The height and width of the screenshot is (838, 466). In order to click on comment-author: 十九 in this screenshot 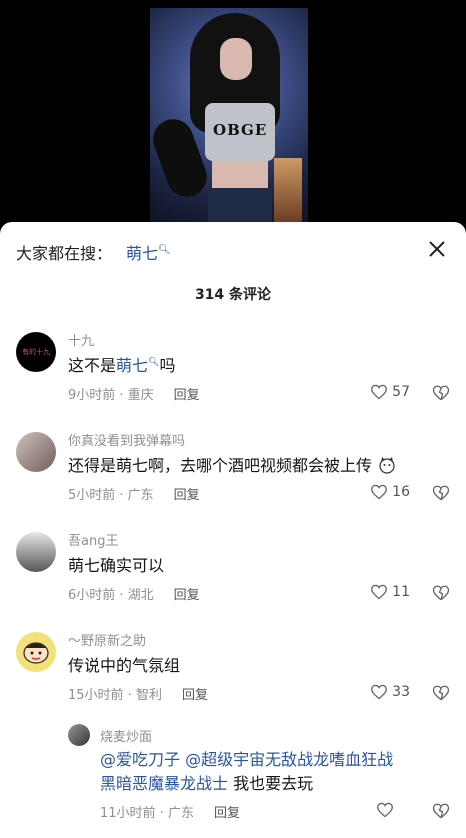, I will do `click(81, 339)`.